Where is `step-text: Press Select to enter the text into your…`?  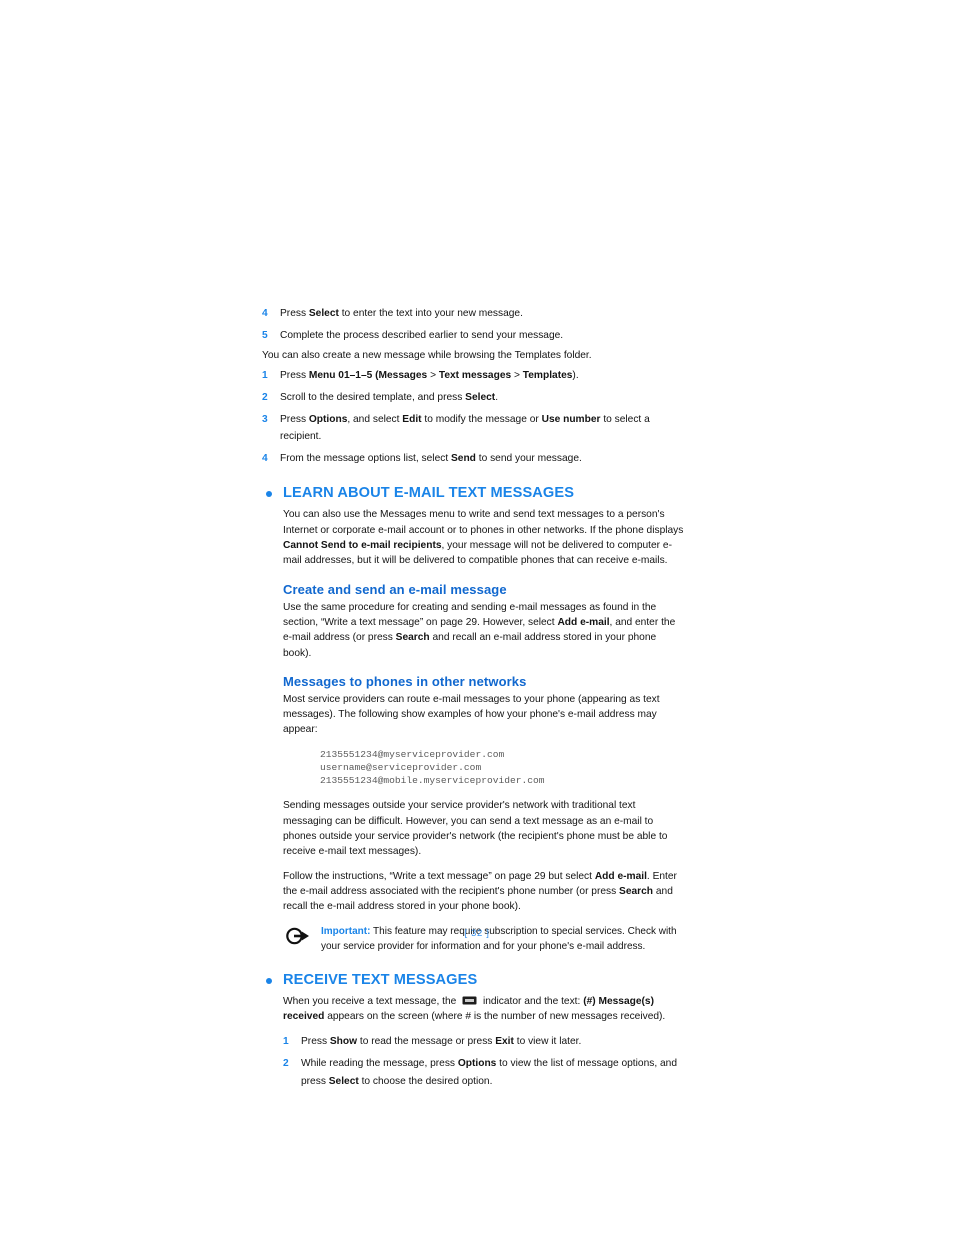 step-text: Press Select to enter the text into your… is located at coordinates (483, 314).